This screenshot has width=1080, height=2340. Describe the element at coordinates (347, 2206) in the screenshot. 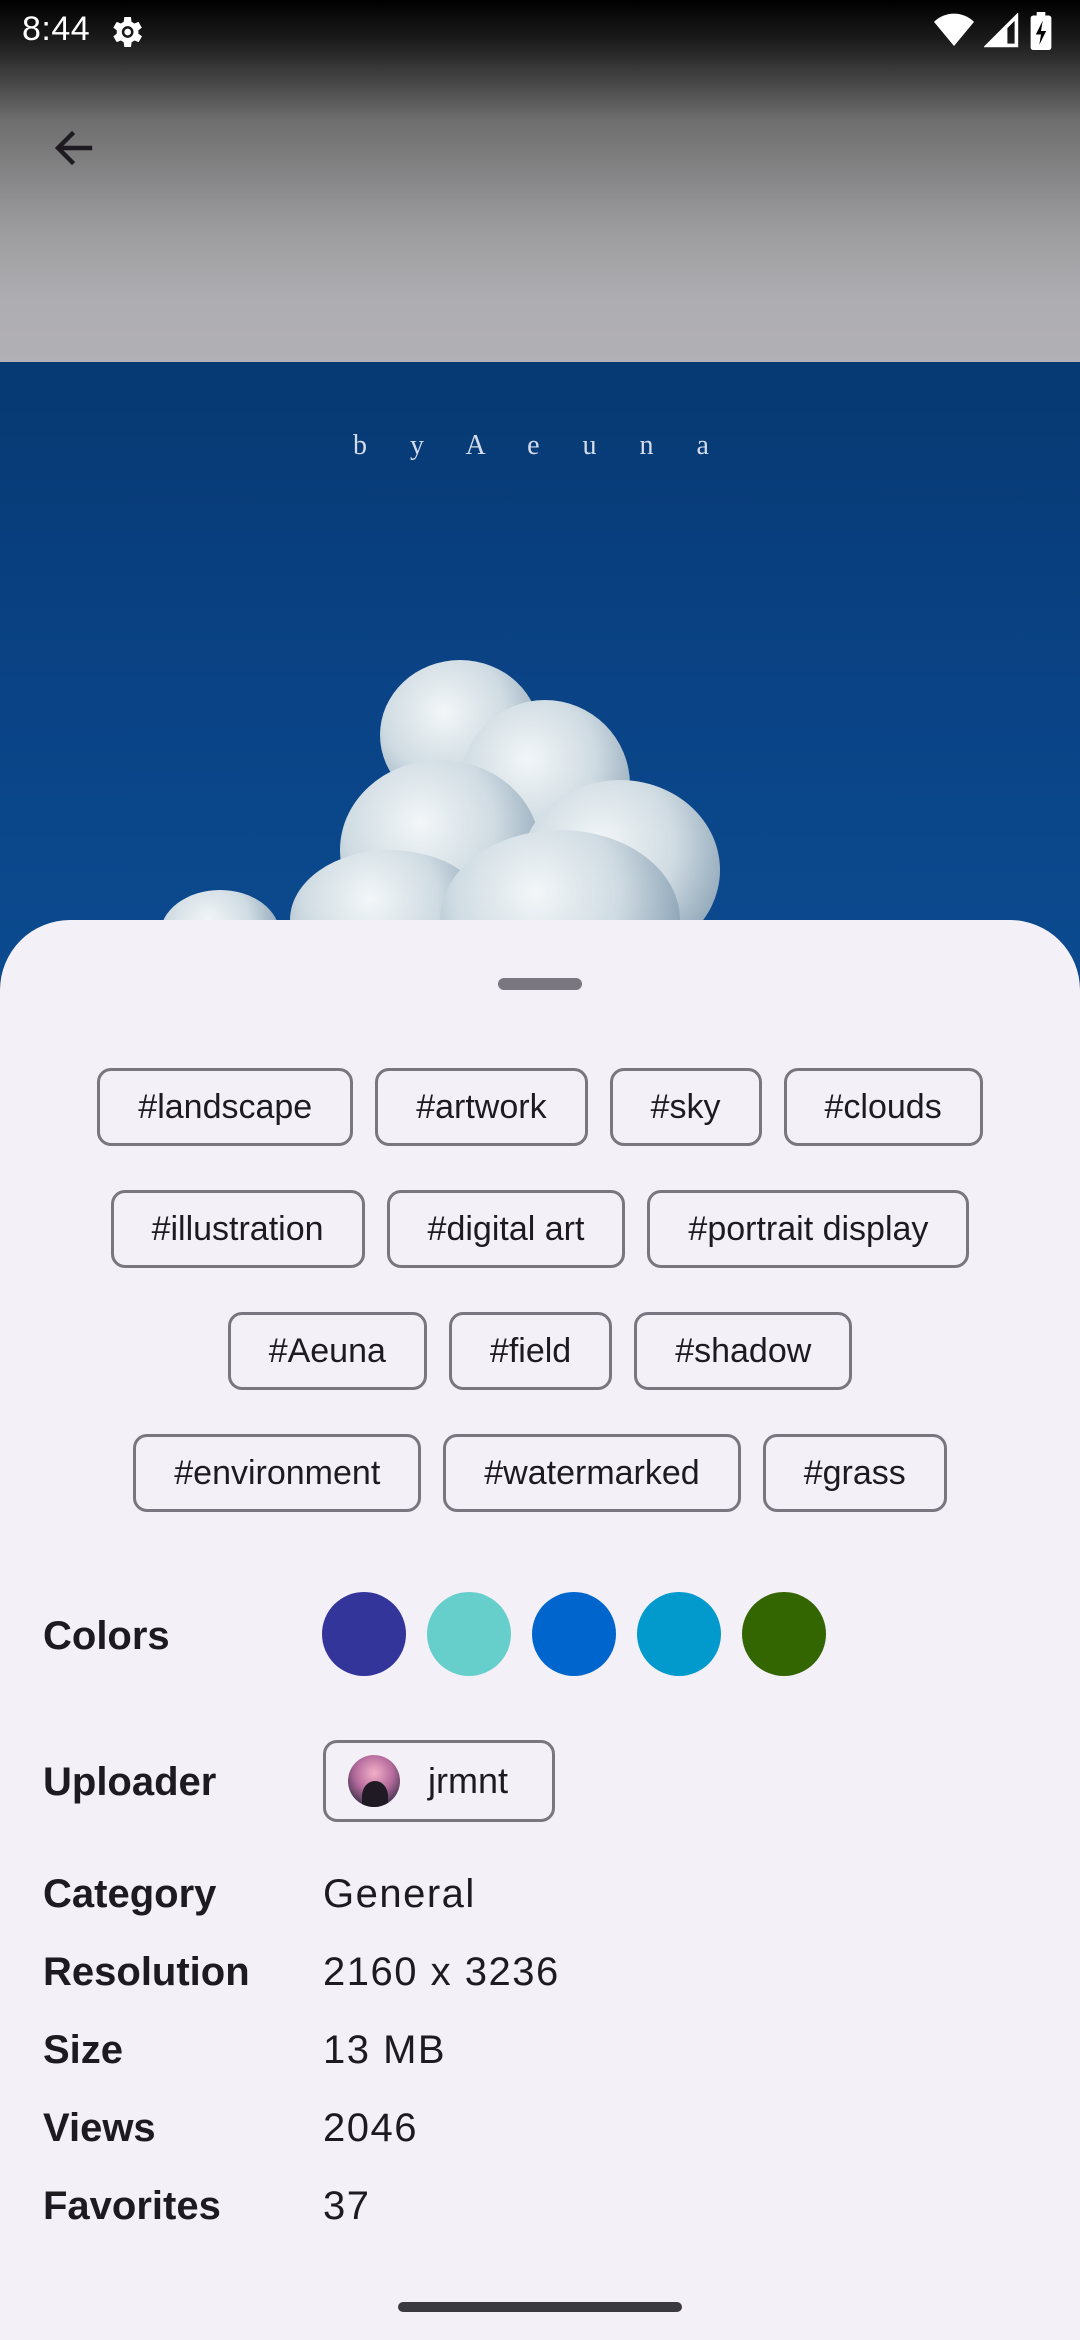

I see `favorites-value: 37` at that location.